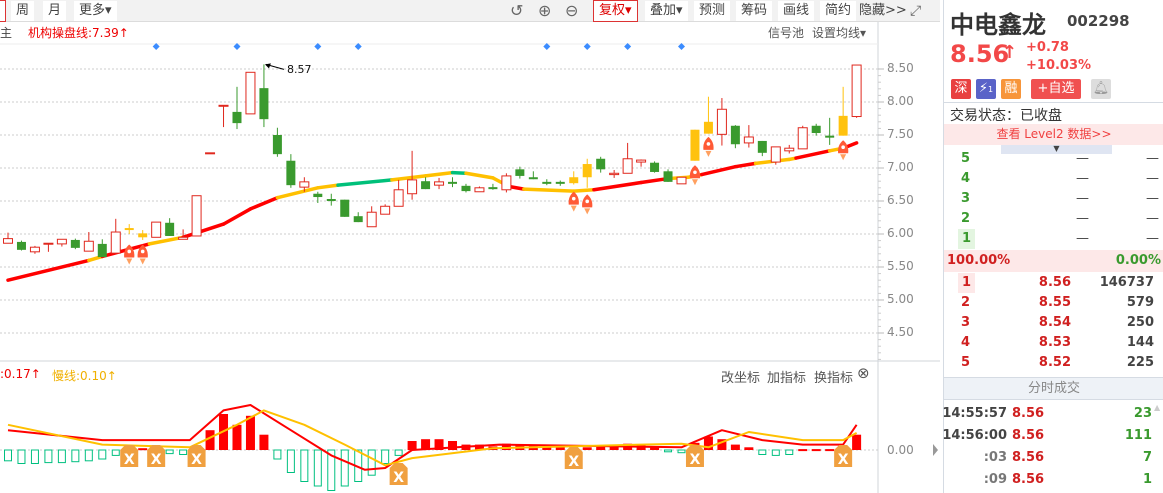  What do you see at coordinates (1053, 480) in the screenshot?
I see `tick-row: :09 8.56 1` at bounding box center [1053, 480].